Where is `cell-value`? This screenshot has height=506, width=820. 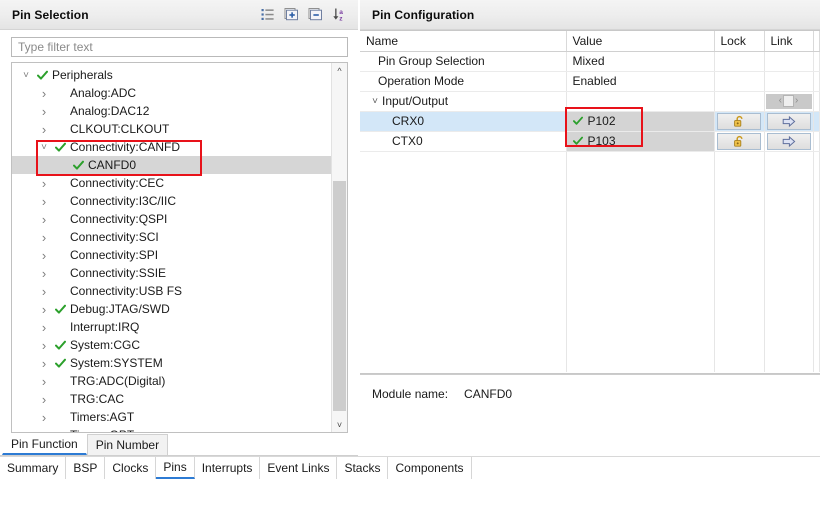 cell-value is located at coordinates (640, 101).